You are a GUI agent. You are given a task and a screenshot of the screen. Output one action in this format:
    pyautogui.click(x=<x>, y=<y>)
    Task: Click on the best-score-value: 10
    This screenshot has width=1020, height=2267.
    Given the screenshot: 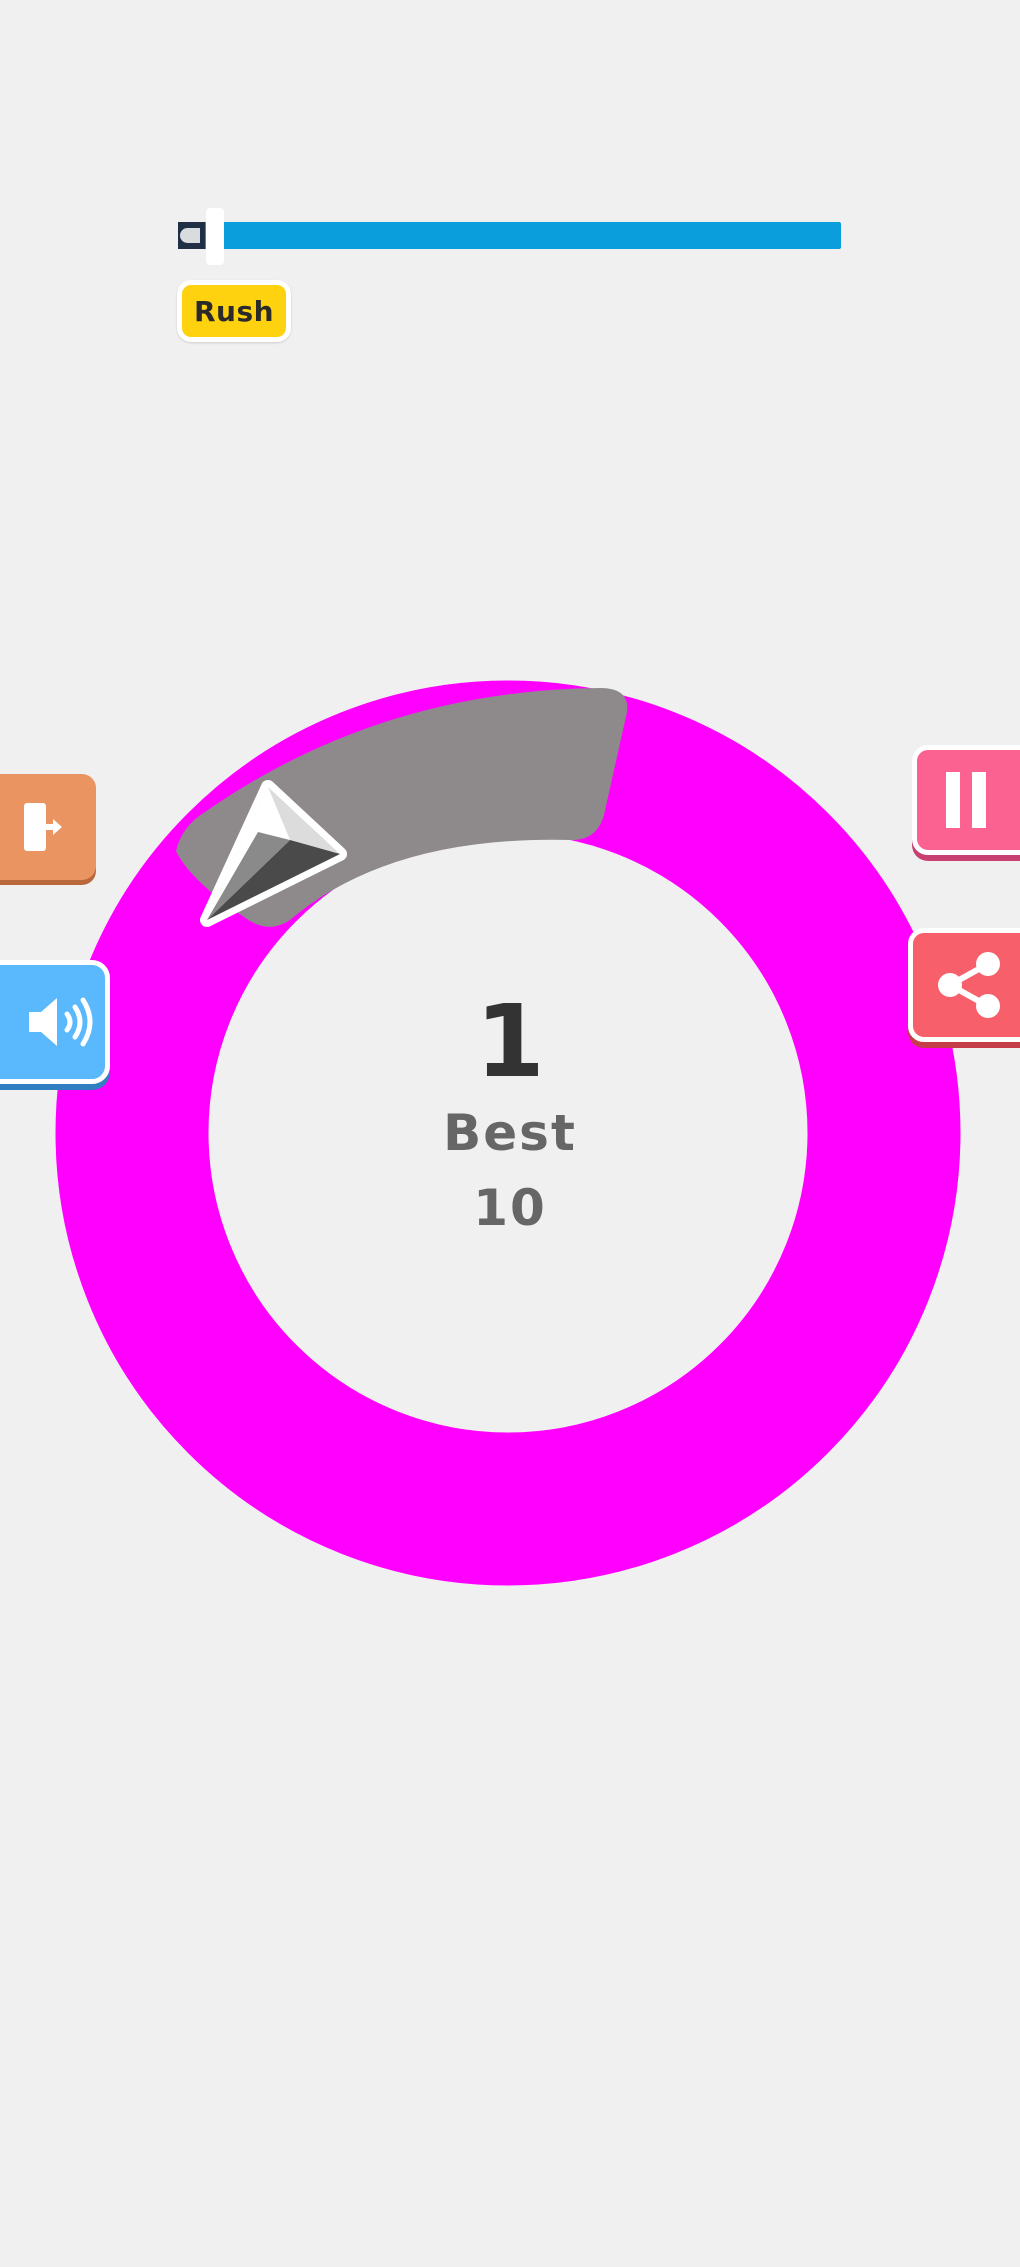 What is the action you would take?
    pyautogui.click(x=510, y=1208)
    